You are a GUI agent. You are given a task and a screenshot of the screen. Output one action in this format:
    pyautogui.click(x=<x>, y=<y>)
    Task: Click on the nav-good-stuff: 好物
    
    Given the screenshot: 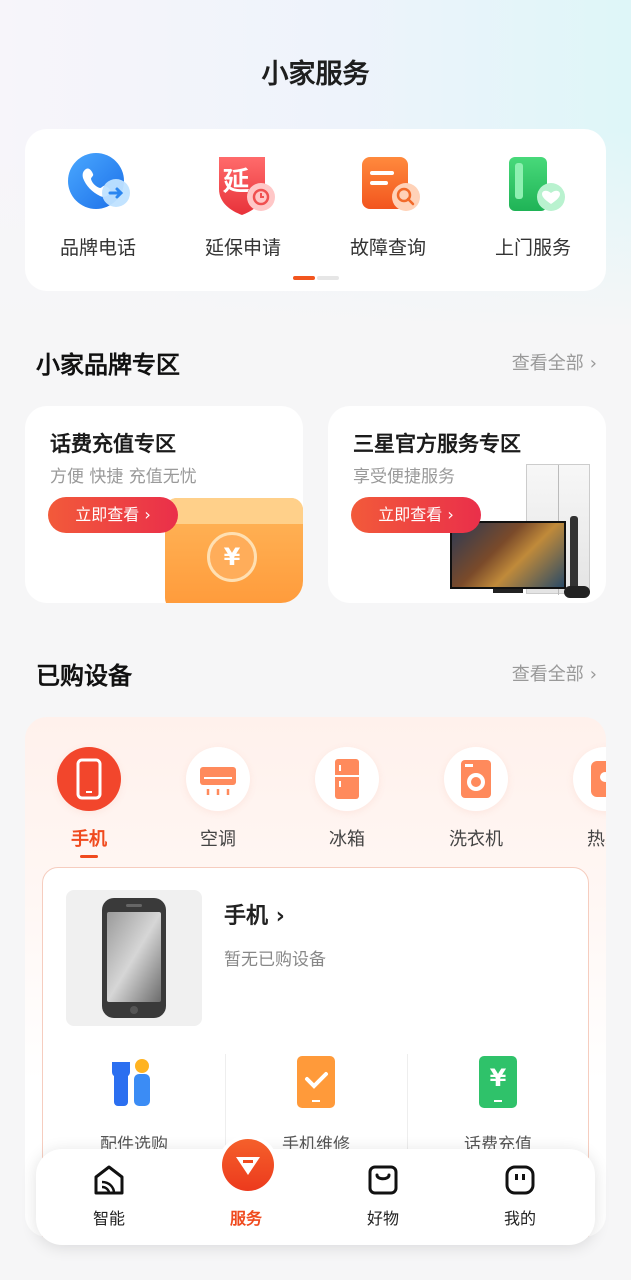 What is the action you would take?
    pyautogui.click(x=383, y=1196)
    